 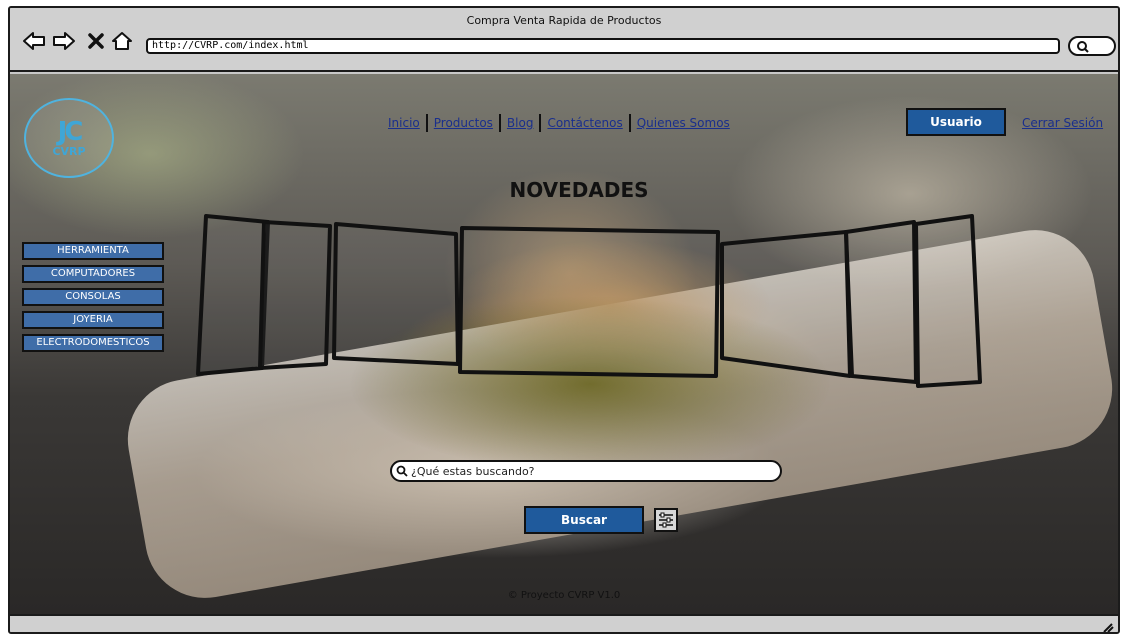 What do you see at coordinates (64, 41) in the screenshot?
I see `forward-arrow-icon` at bounding box center [64, 41].